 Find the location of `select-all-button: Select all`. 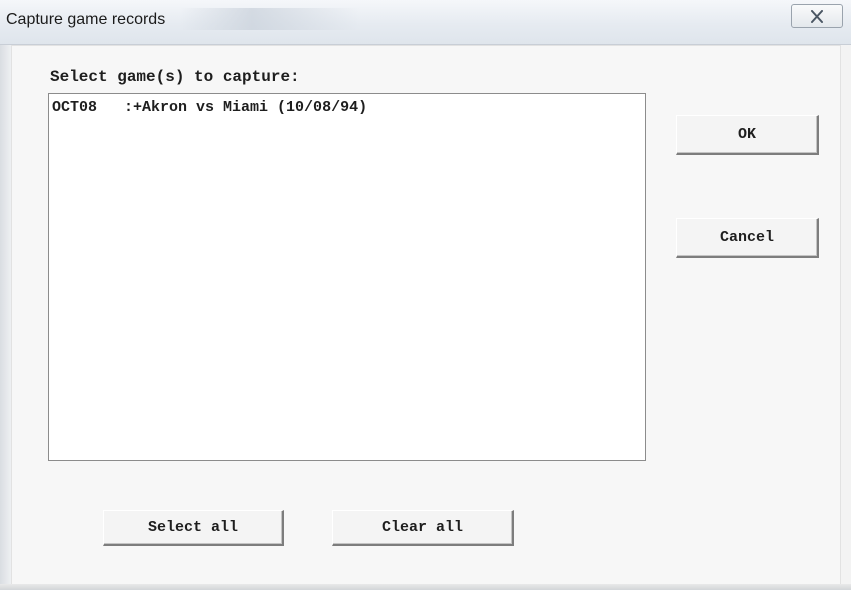

select-all-button: Select all is located at coordinates (193, 528).